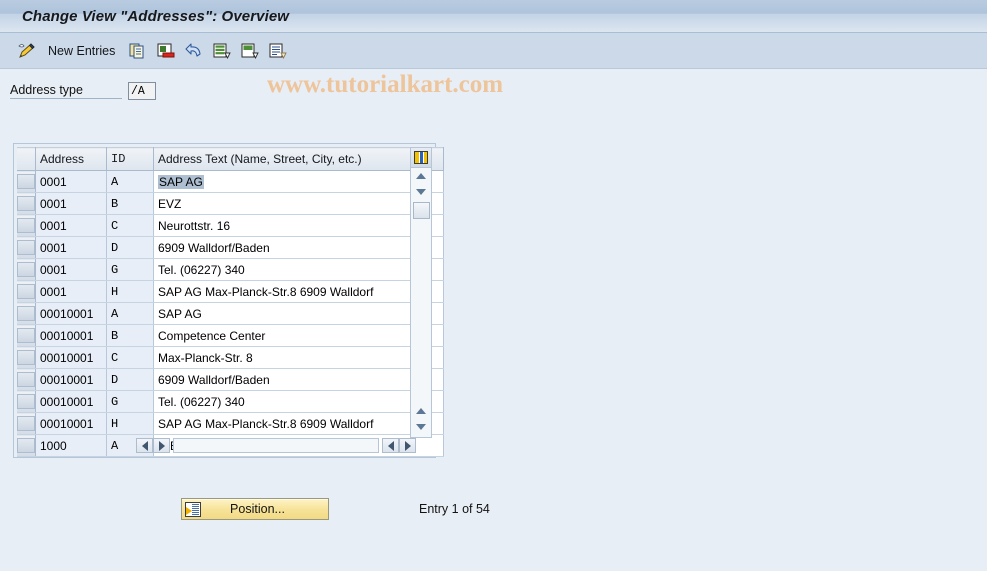 Image resolution: width=987 pixels, height=571 pixels. What do you see at coordinates (390, 445) in the screenshot?
I see `scroll-left-end-button` at bounding box center [390, 445].